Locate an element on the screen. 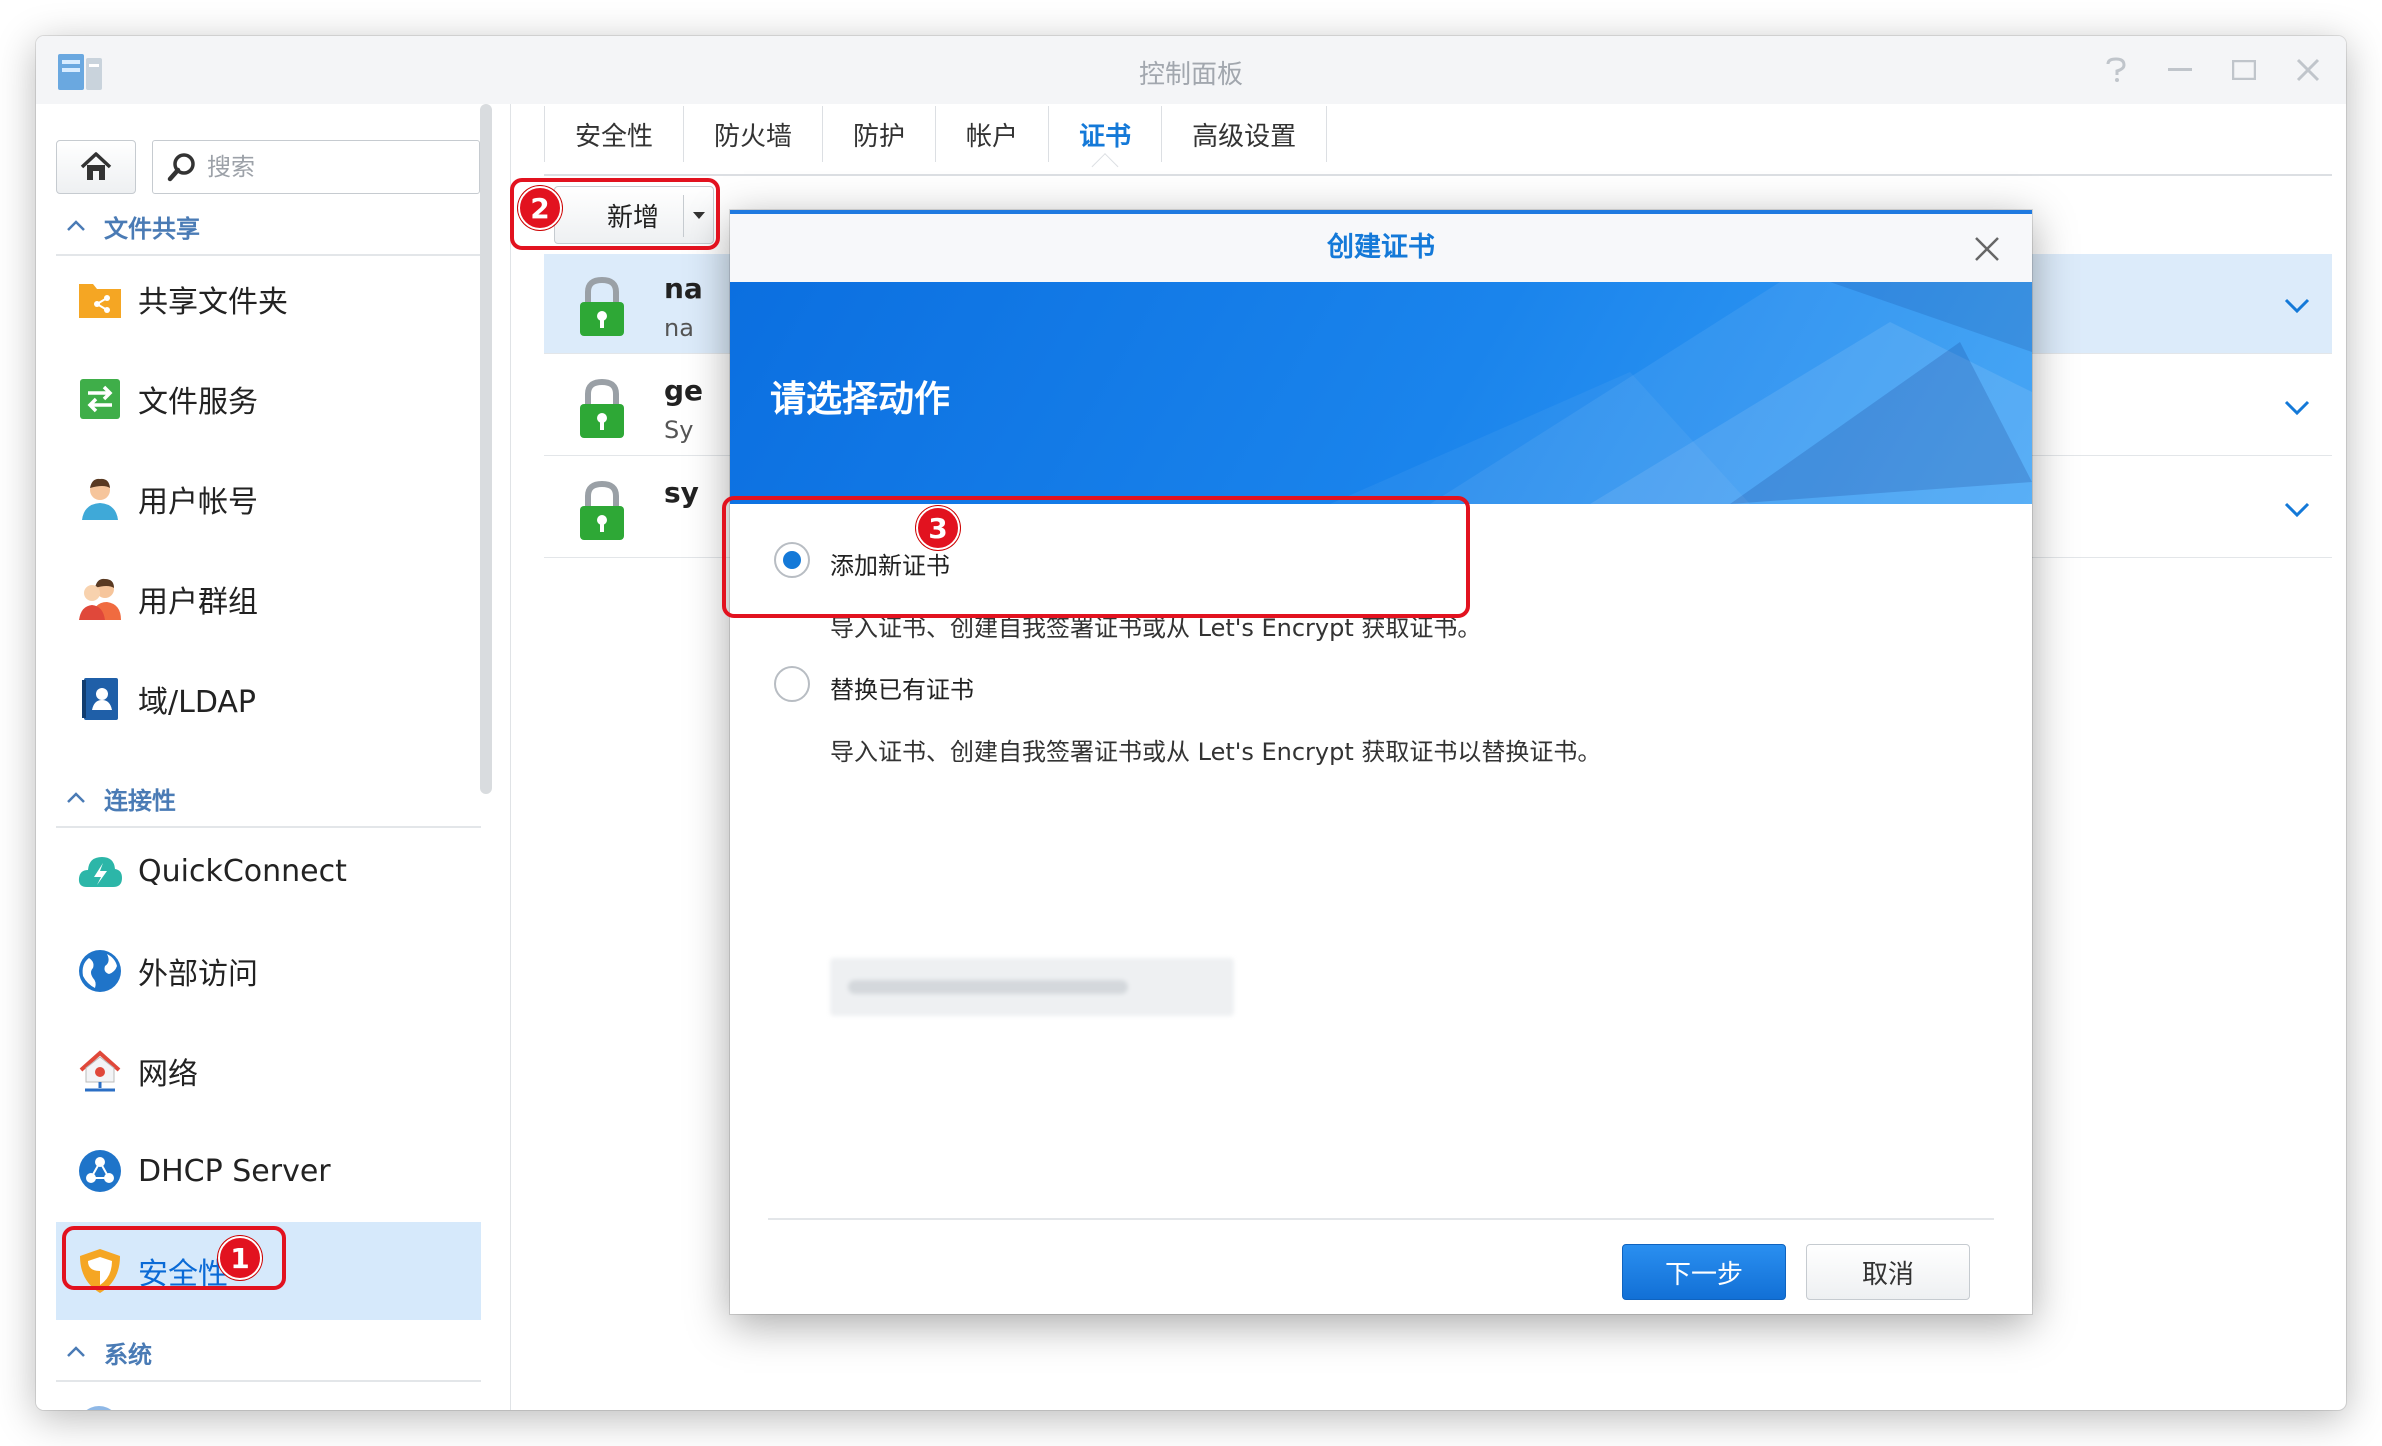 This screenshot has height=1446, width=2382. callout-add-new-certificate is located at coordinates (1096, 557).